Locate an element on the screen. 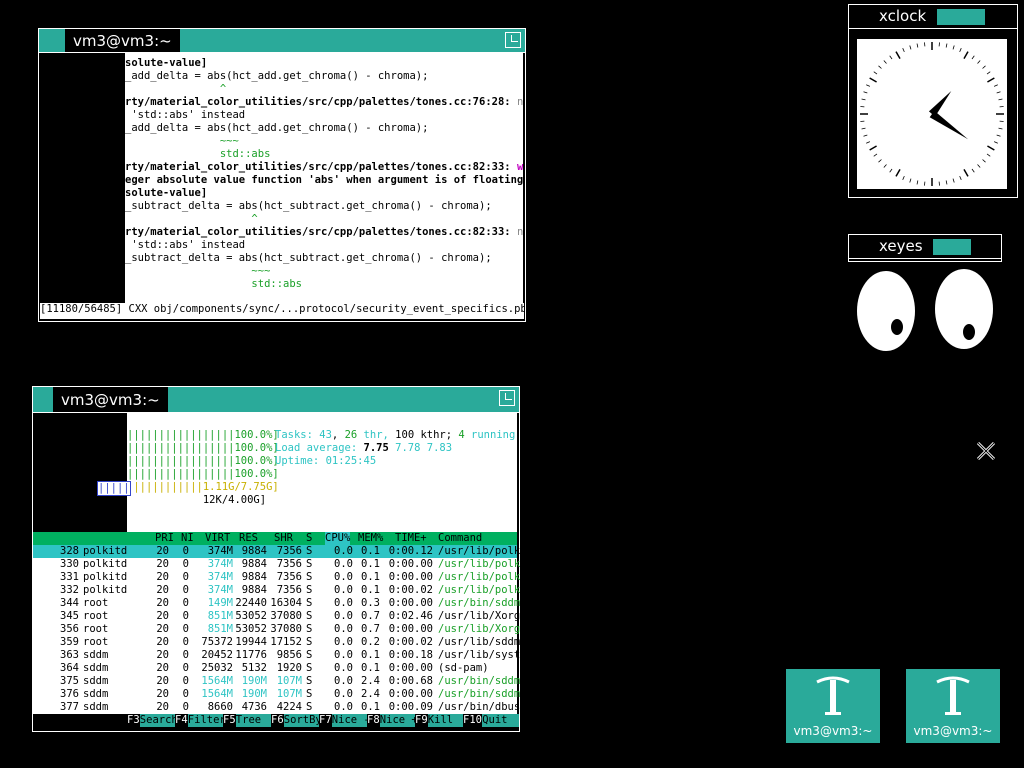 This screenshot has height=768, width=1024. column-header-mem: MEM% is located at coordinates (370, 538).